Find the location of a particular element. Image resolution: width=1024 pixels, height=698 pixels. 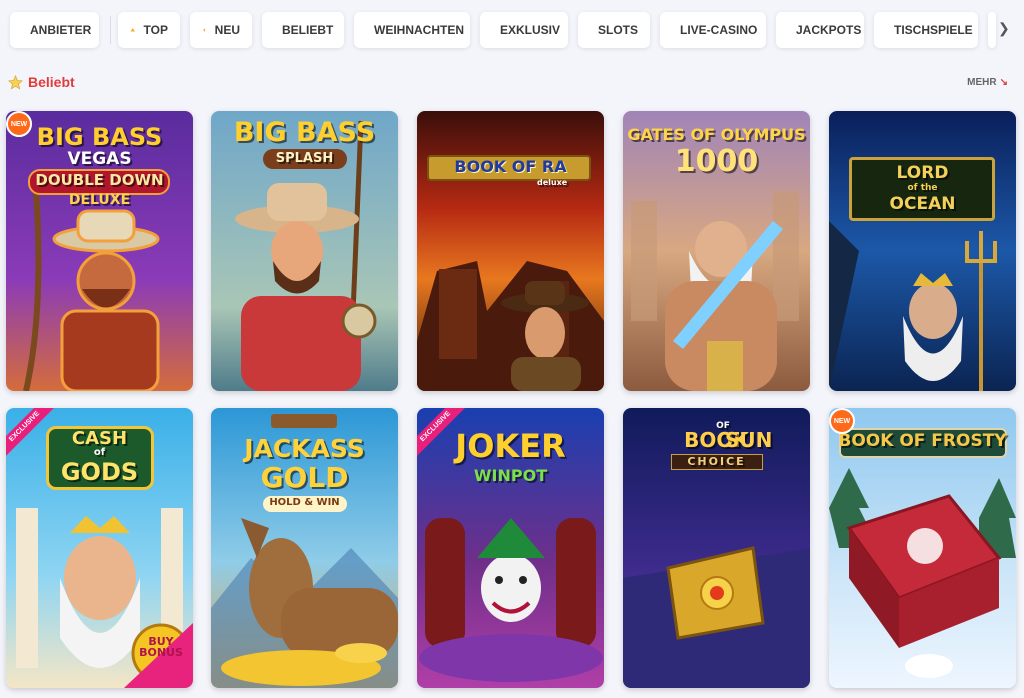

game-title: GATES OF OLYMPUS is located at coordinates (716, 134).